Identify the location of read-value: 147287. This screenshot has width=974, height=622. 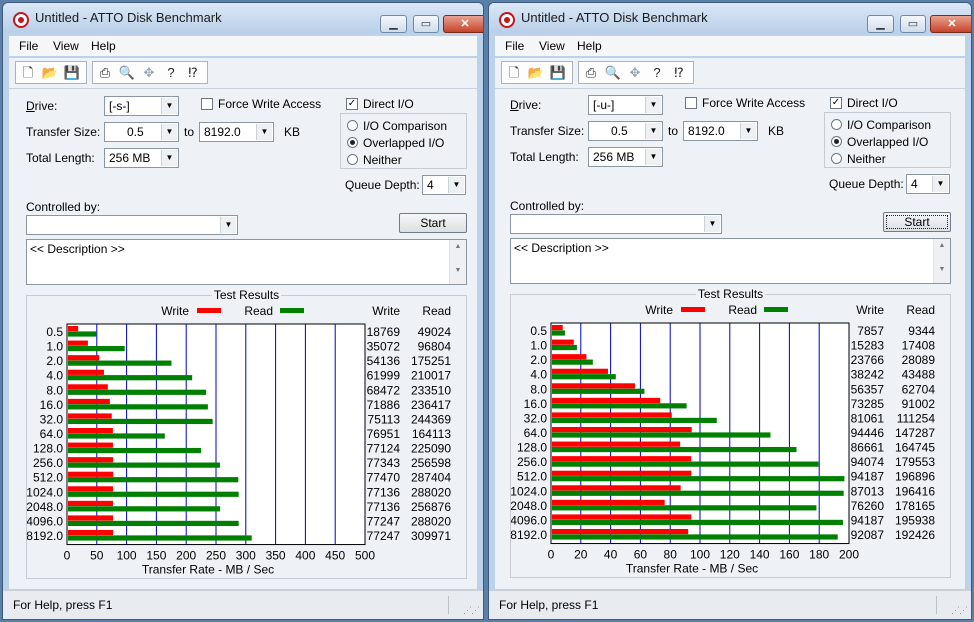
(915, 433).